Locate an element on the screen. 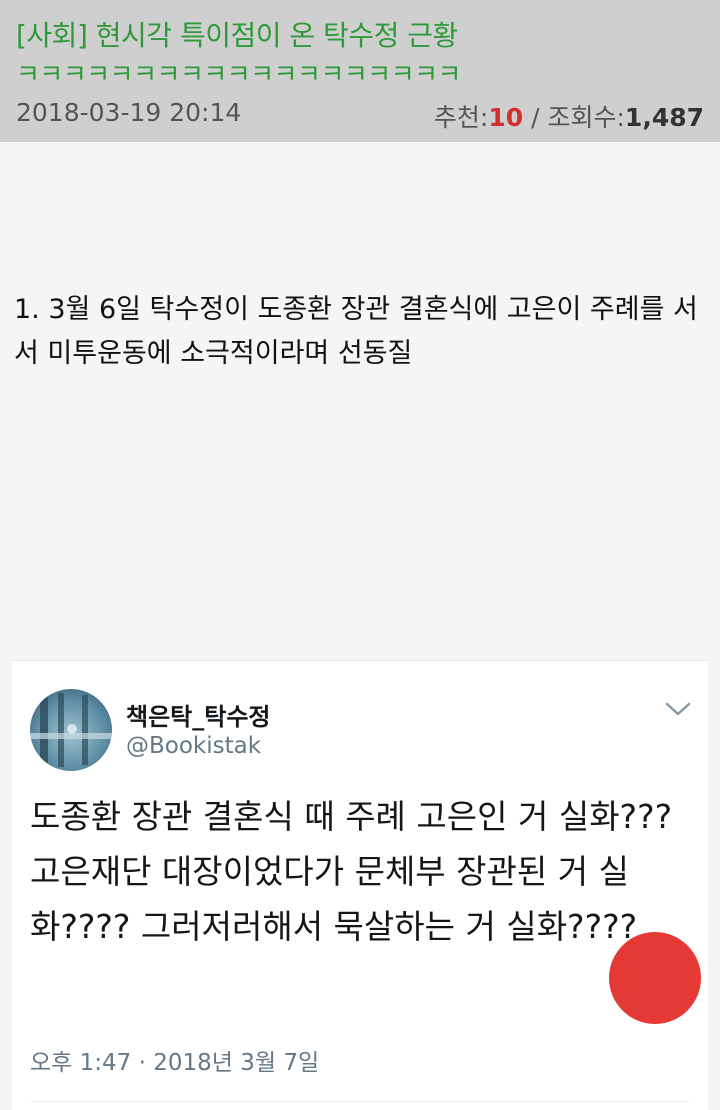 The image size is (720, 1110). post-title-subtitle: ㅋㅋㅋㅋㅋㅋㅋㅋㅋㅋㅋㅋㅋㅋㅋㅋㅋㅋㅋ is located at coordinates (238, 75).